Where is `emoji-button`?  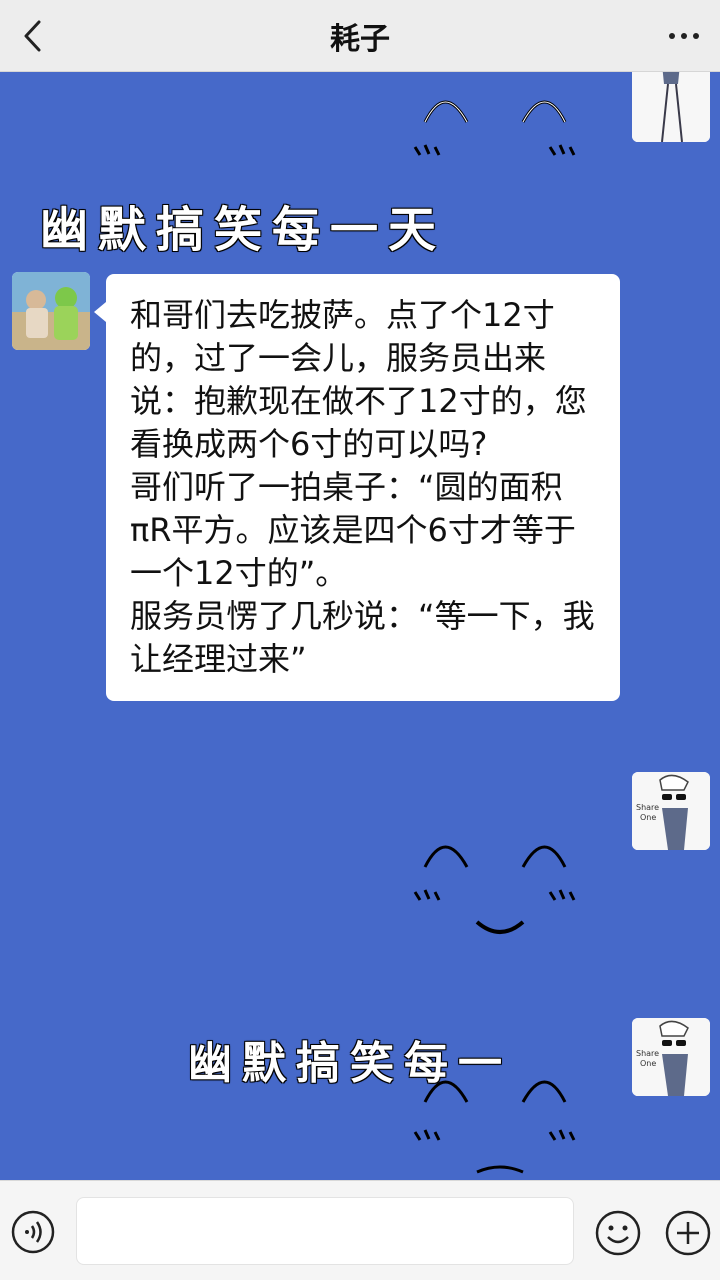
emoji-button is located at coordinates (618, 1233).